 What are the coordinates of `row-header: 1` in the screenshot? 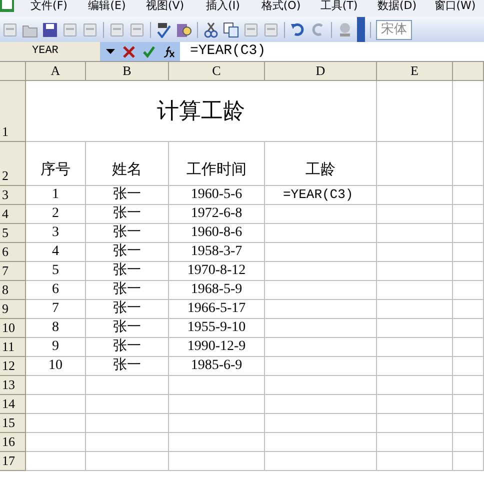 It's located at (13, 111).